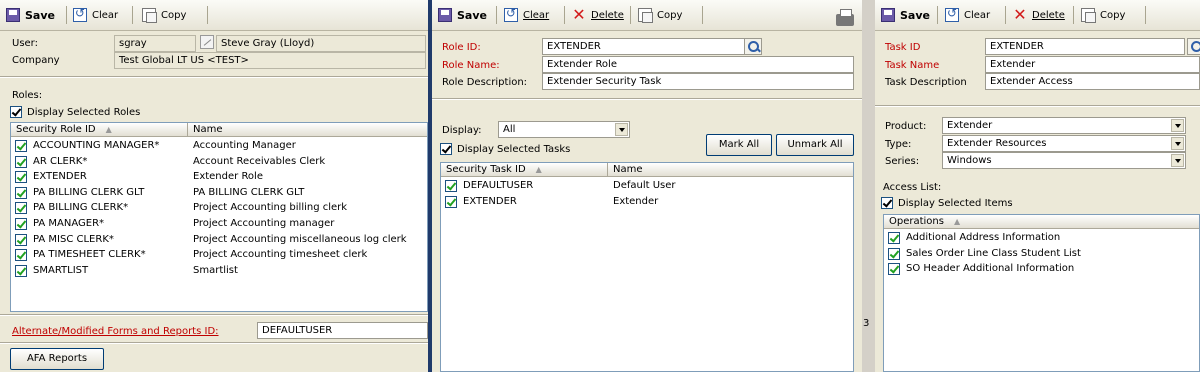 This screenshot has width=1200, height=372. I want to click on clear-icon, so click(511, 14).